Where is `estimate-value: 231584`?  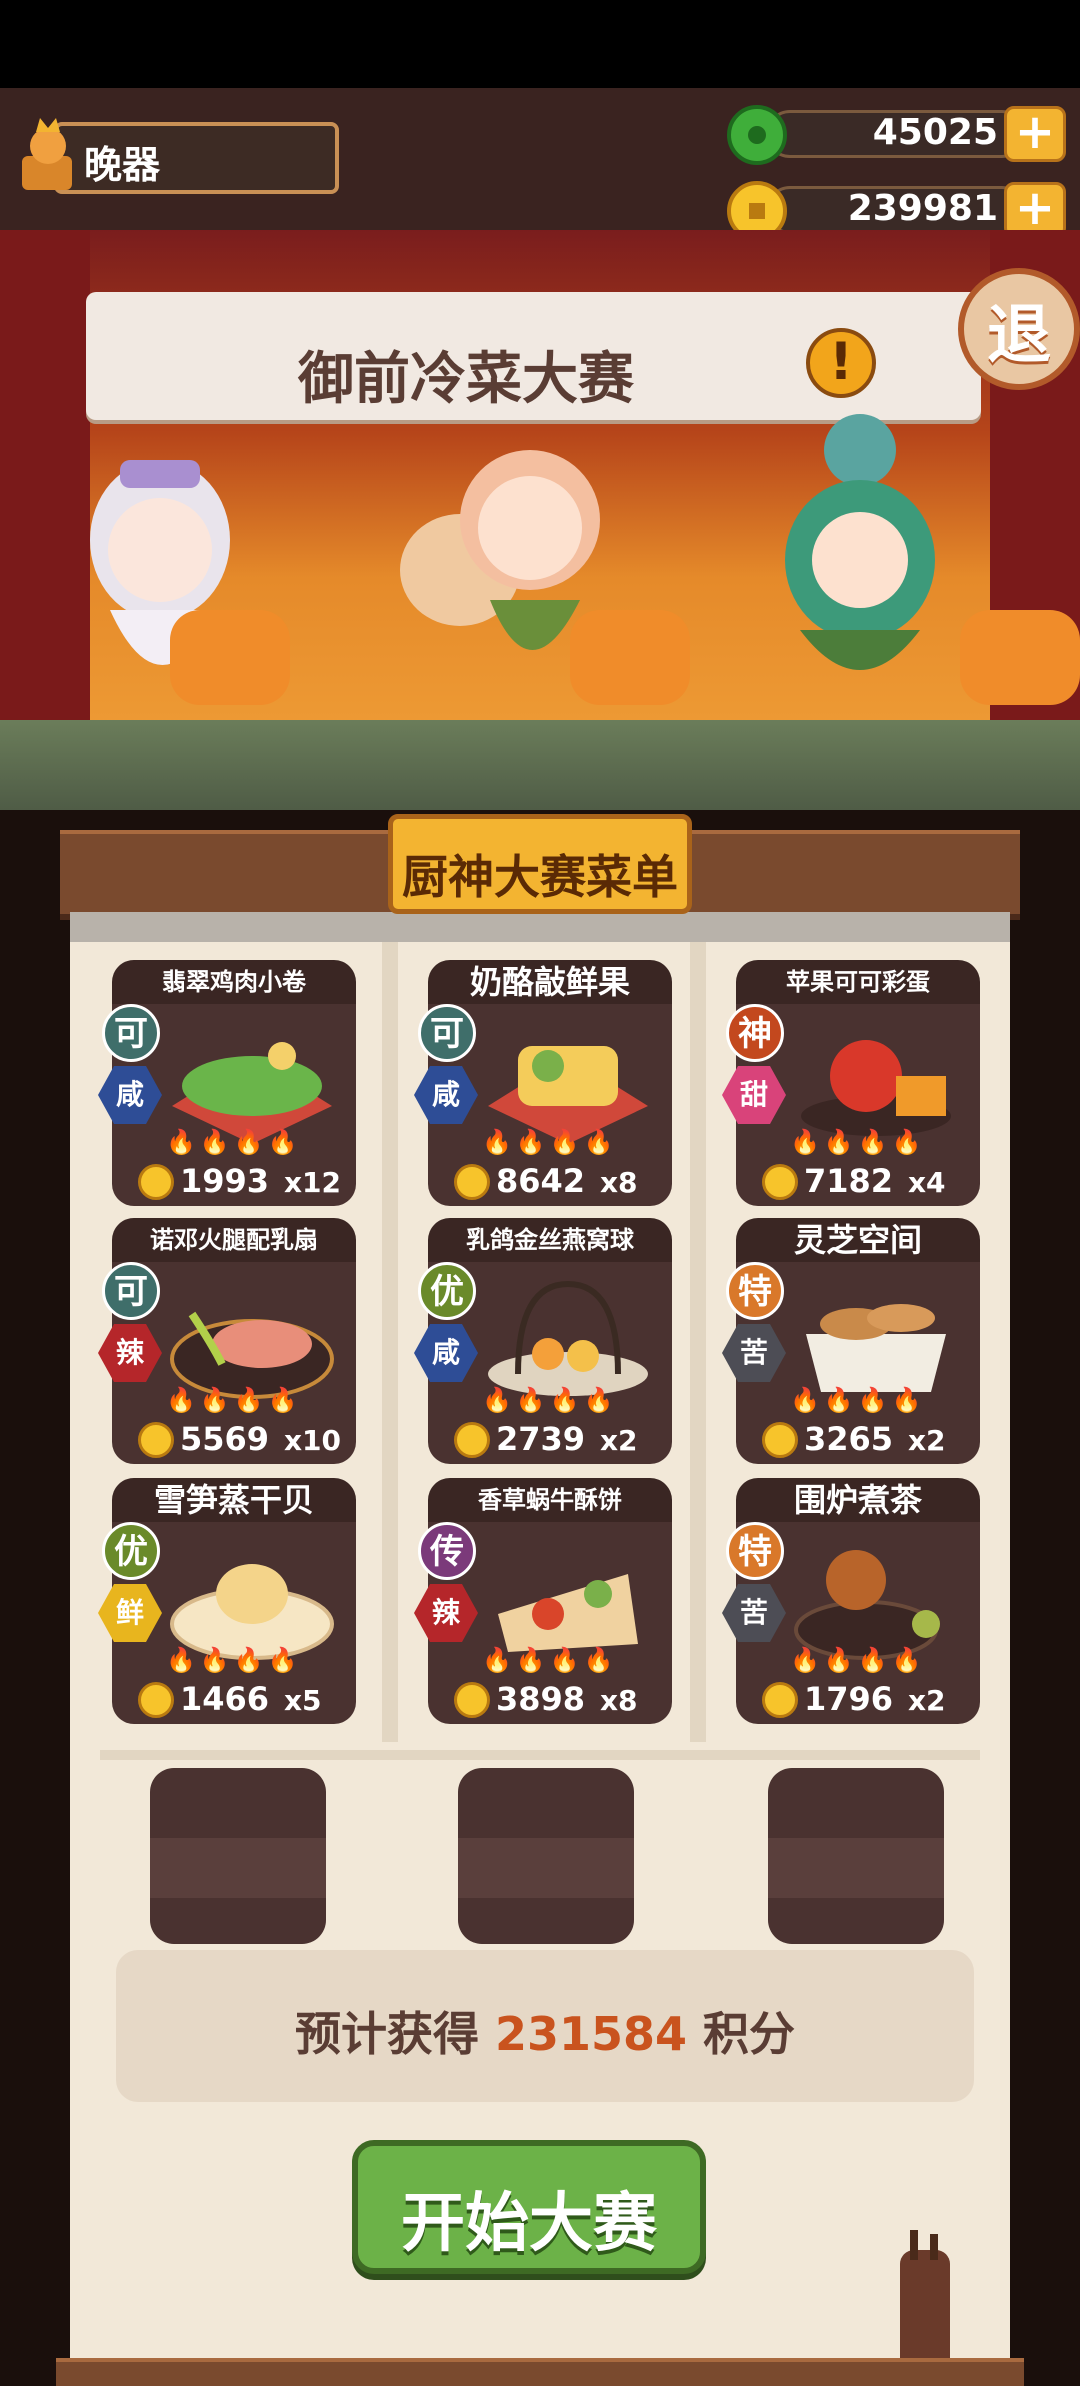
estimate-value: 231584 is located at coordinates (591, 2034).